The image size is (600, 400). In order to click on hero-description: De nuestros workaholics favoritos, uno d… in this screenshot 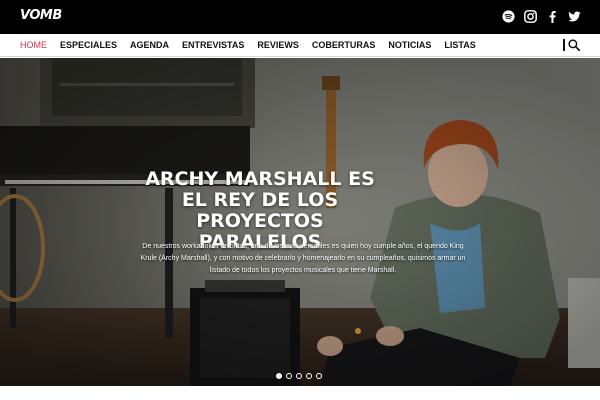, I will do `click(303, 258)`.